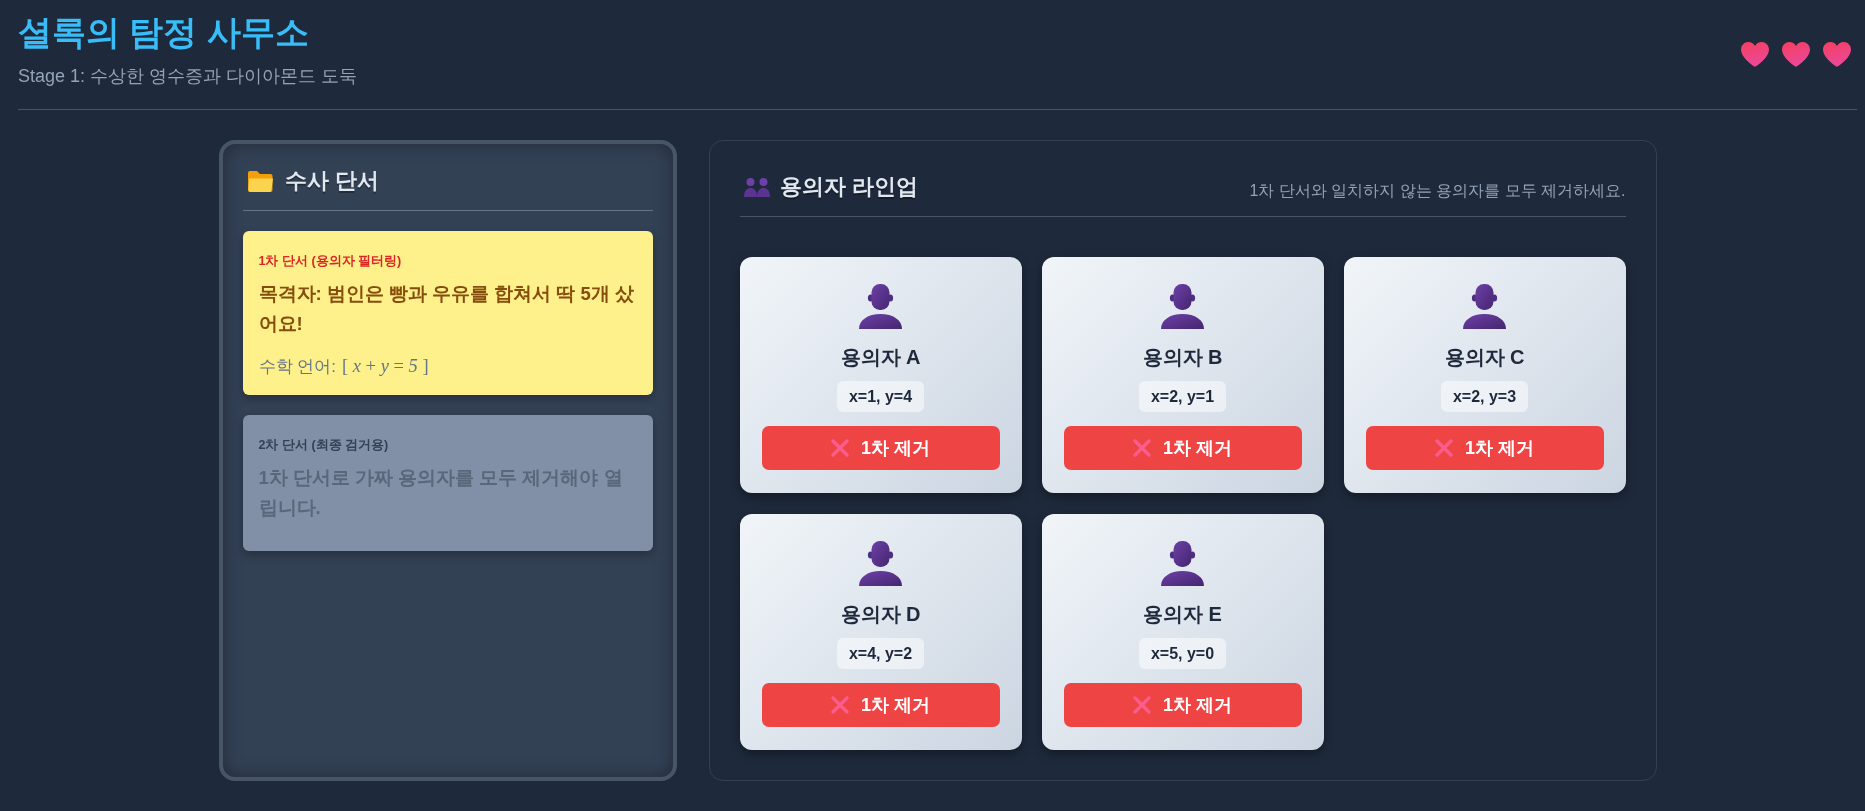 Image resolution: width=1865 pixels, height=811 pixels. What do you see at coordinates (323, 445) in the screenshot?
I see `clue-label: 2차 단서 (최종 검거용)` at bounding box center [323, 445].